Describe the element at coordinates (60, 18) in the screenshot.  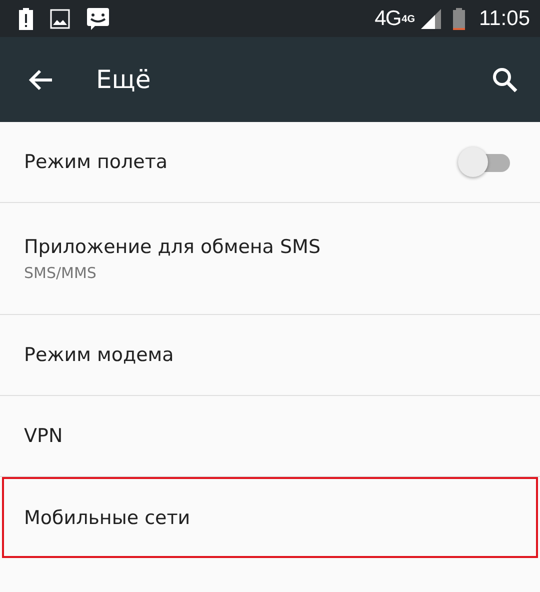
I see `image-icon` at that location.